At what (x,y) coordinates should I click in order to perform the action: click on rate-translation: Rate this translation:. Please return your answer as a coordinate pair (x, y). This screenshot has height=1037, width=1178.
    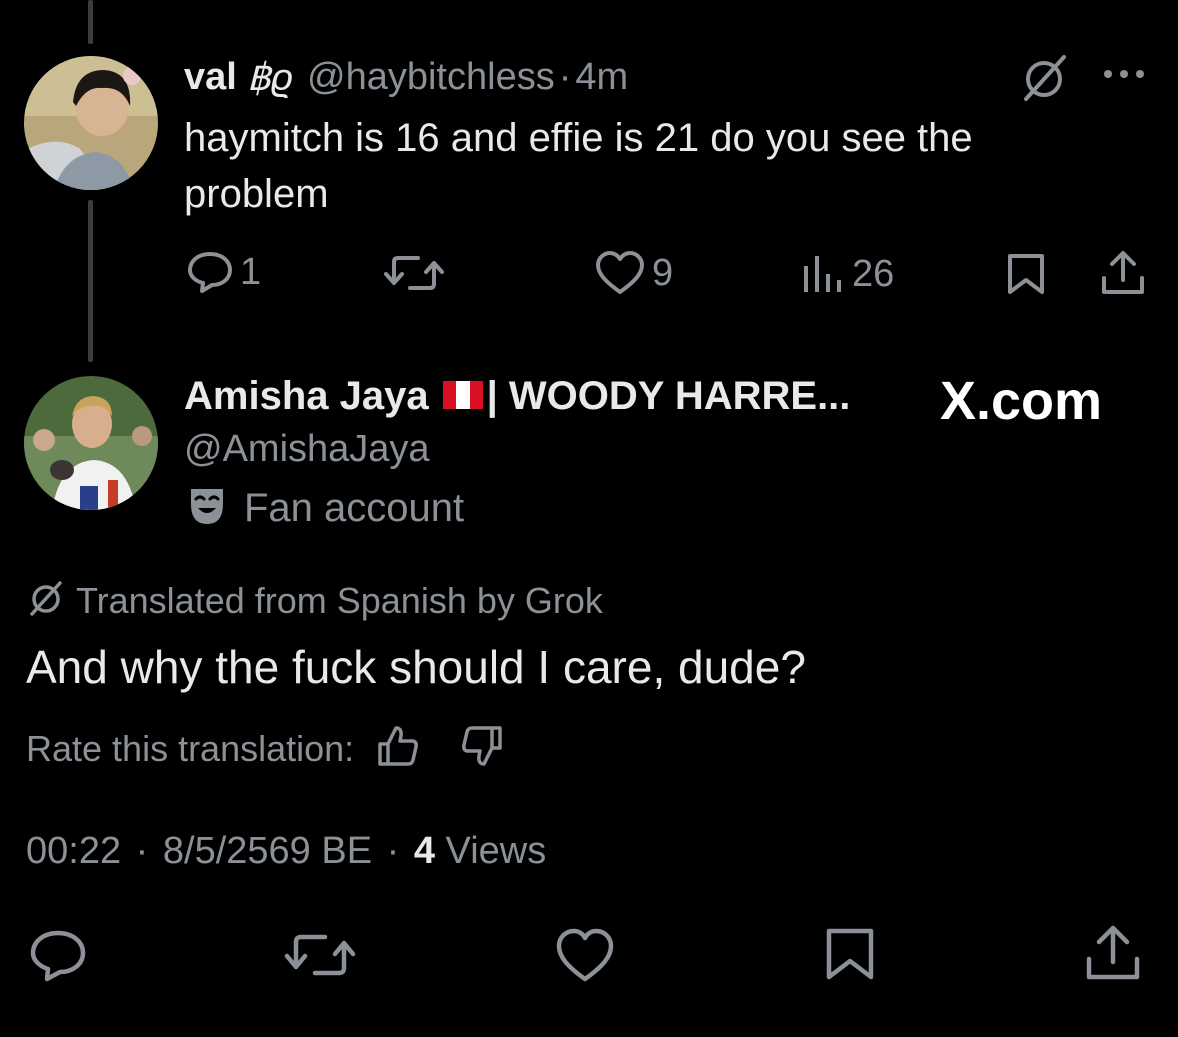
    Looking at the image, I should click on (265, 748).